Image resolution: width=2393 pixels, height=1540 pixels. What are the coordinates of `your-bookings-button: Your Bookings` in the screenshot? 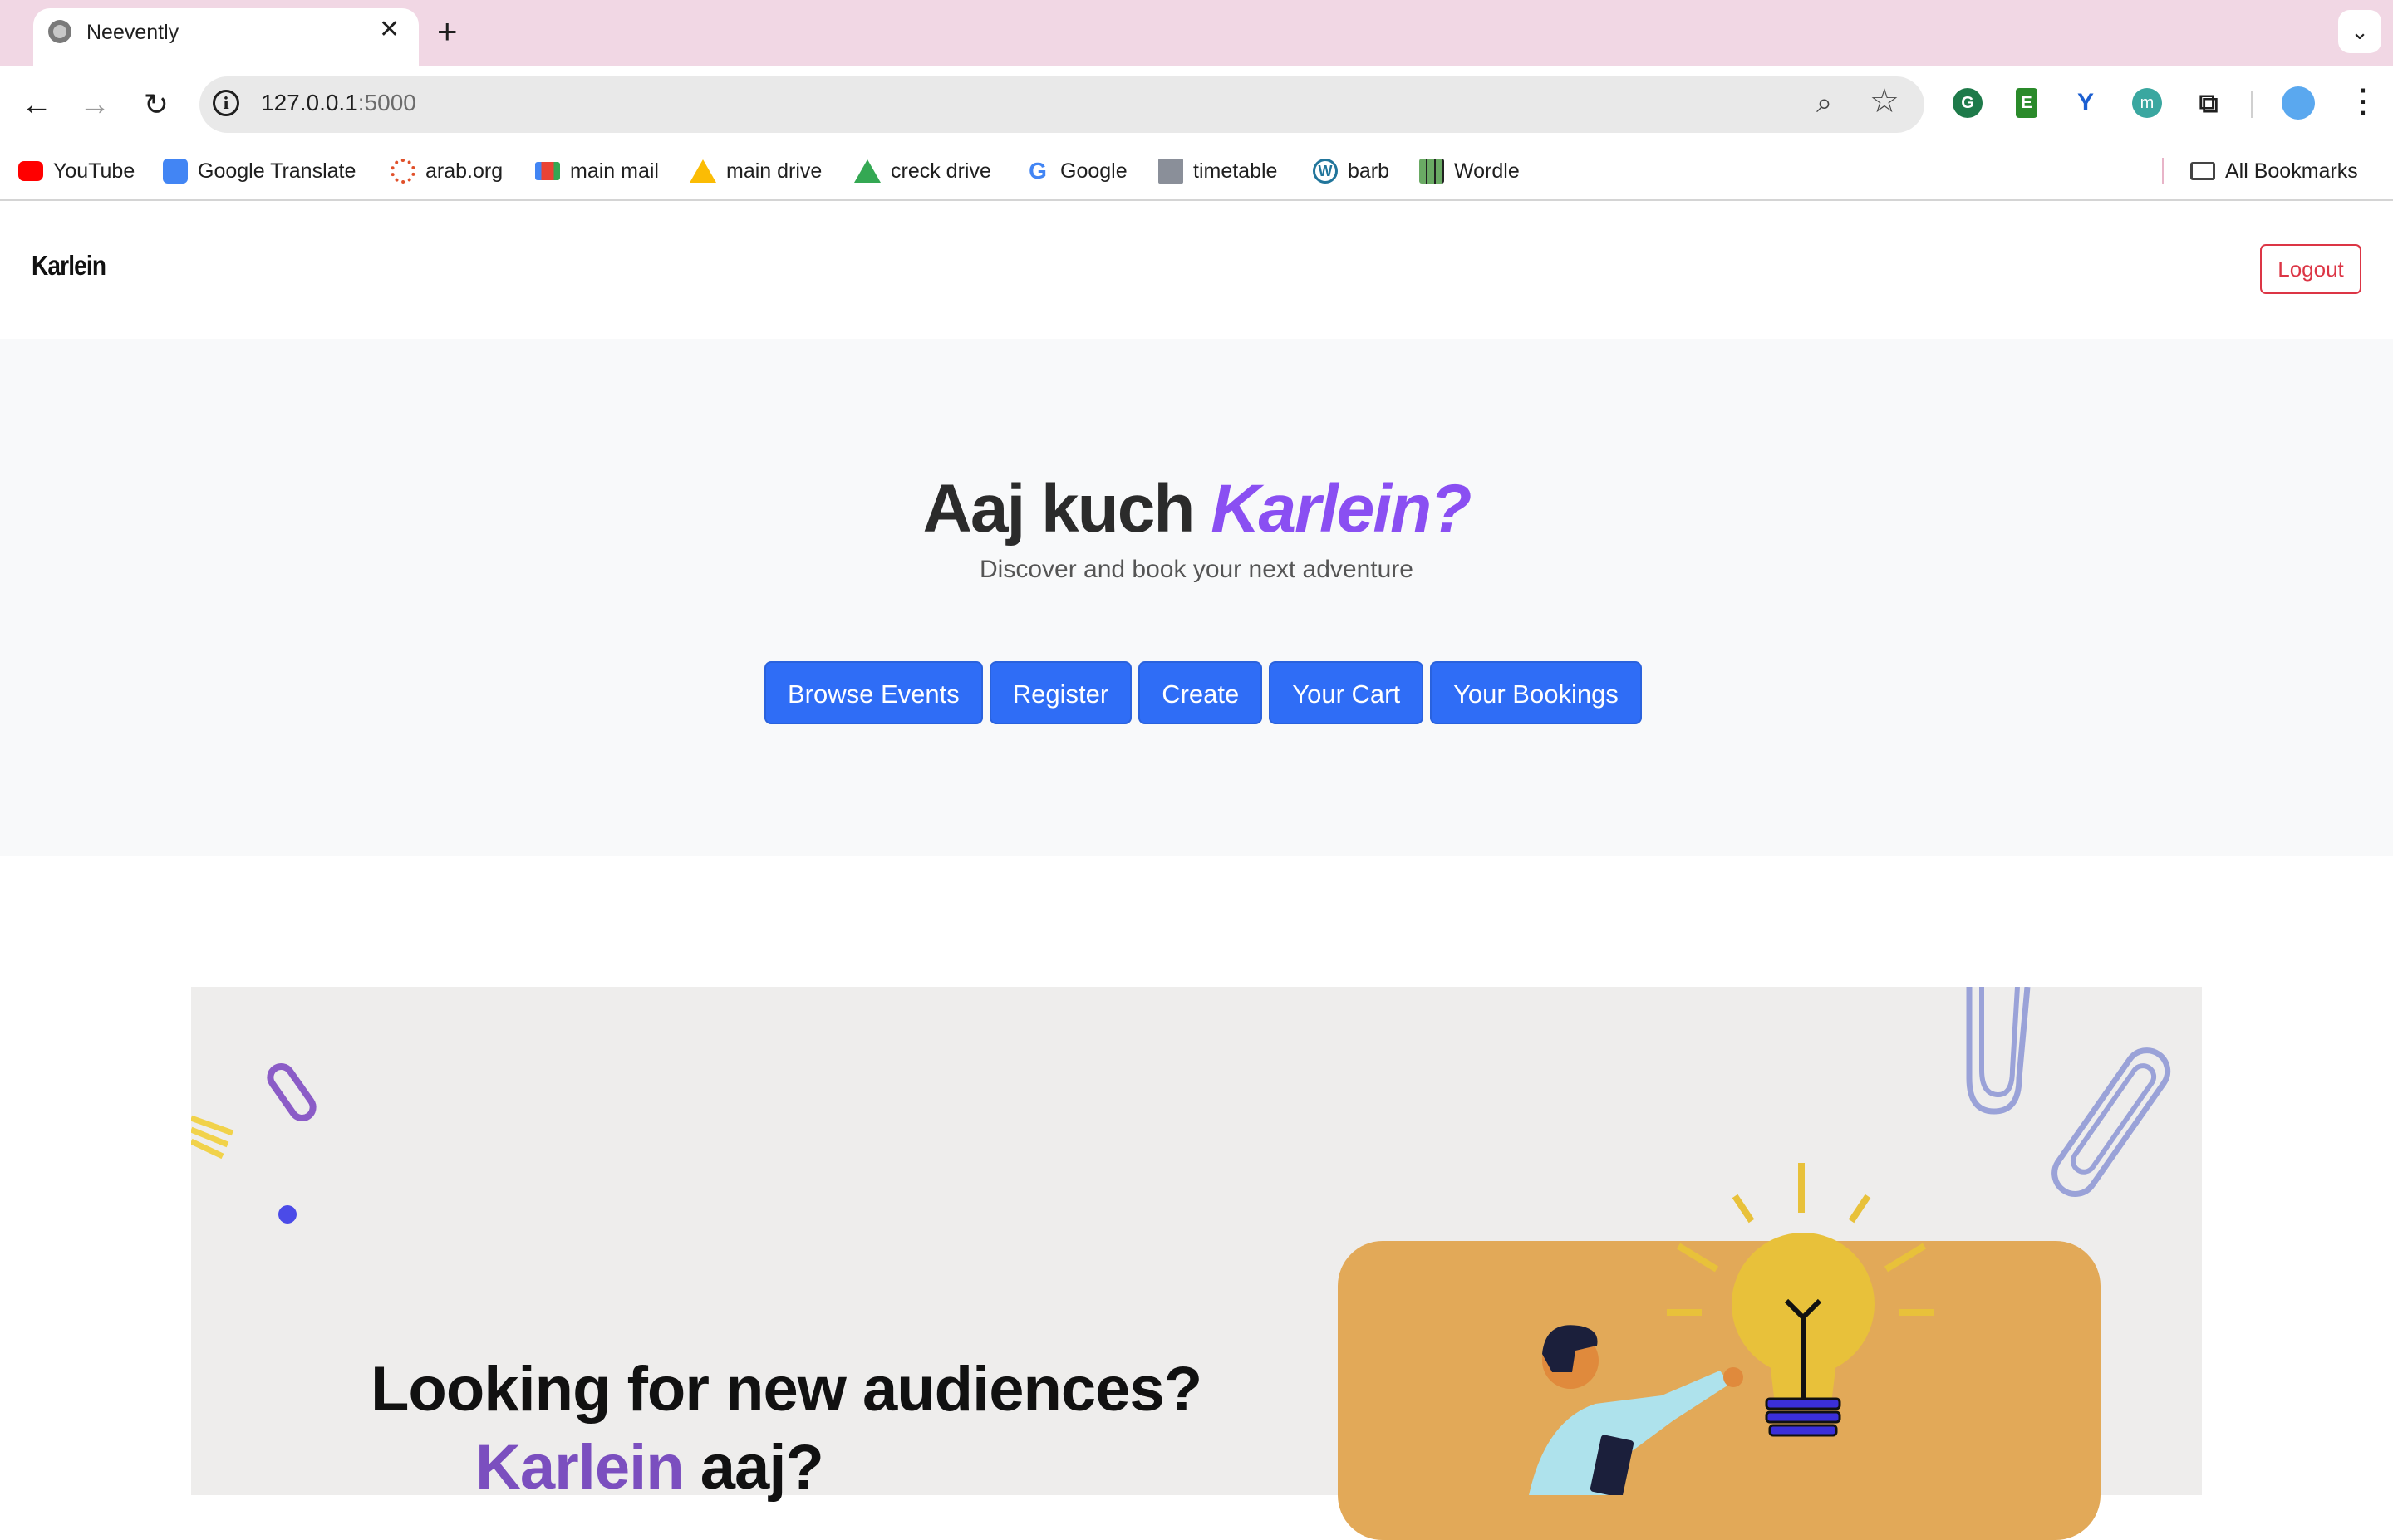 It's located at (1536, 692).